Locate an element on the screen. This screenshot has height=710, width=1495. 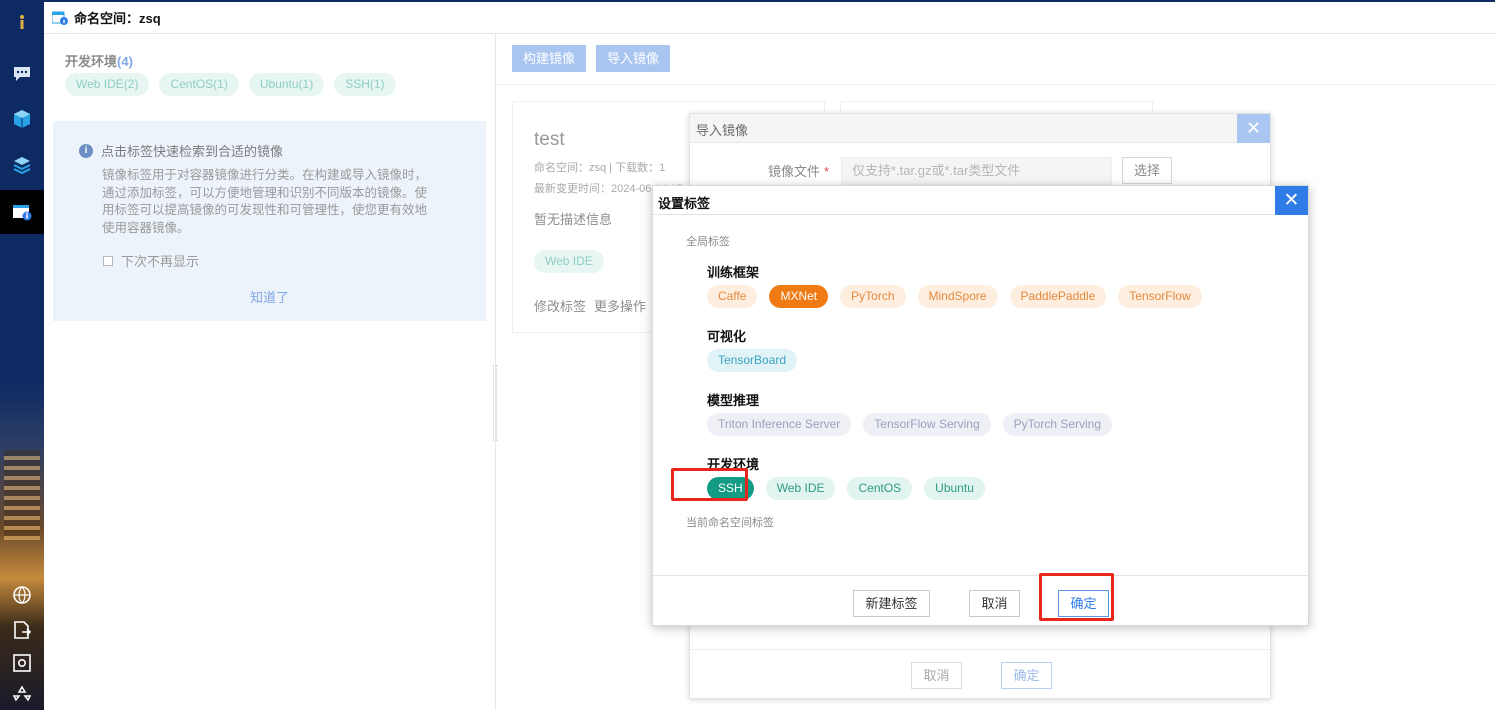
tag-chip: TensorFlow Serving is located at coordinates (927, 424).